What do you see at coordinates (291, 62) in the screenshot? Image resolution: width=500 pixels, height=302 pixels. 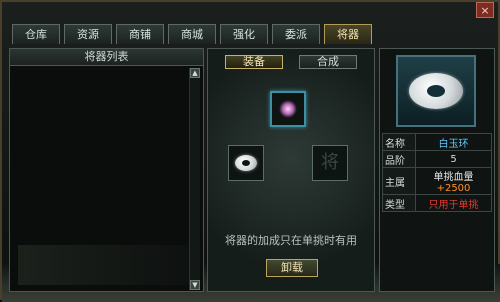 I see `equip-subtabs: 装备 合成` at bounding box center [291, 62].